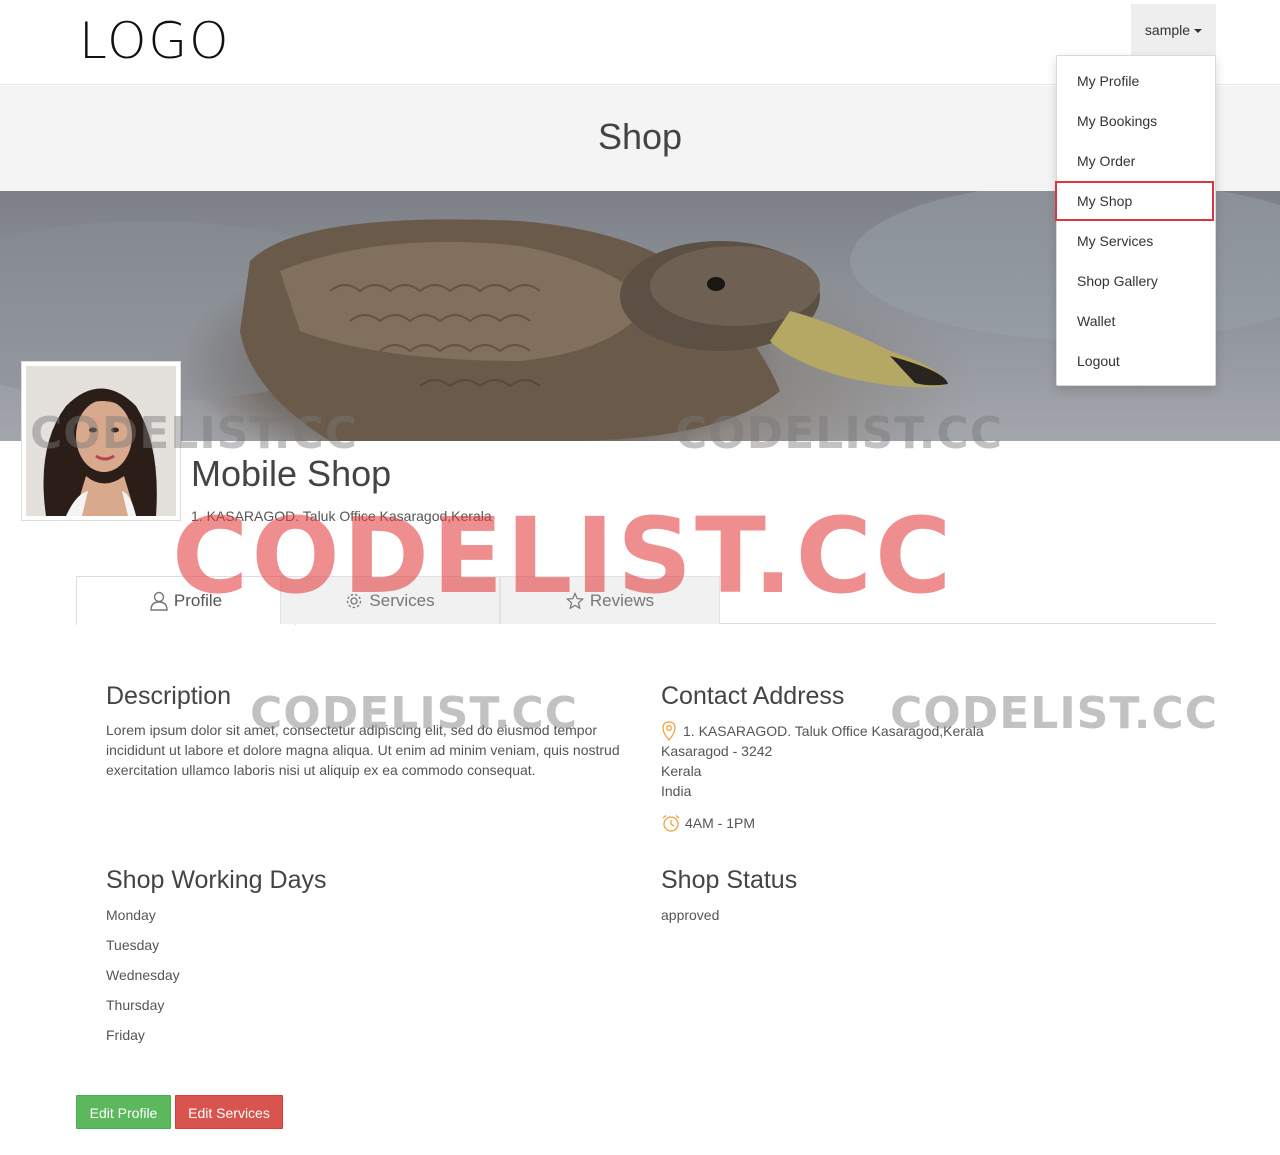 Image resolution: width=1280 pixels, height=1155 pixels. I want to click on contact-city-pin: Kasaragod - 3242, so click(717, 751).